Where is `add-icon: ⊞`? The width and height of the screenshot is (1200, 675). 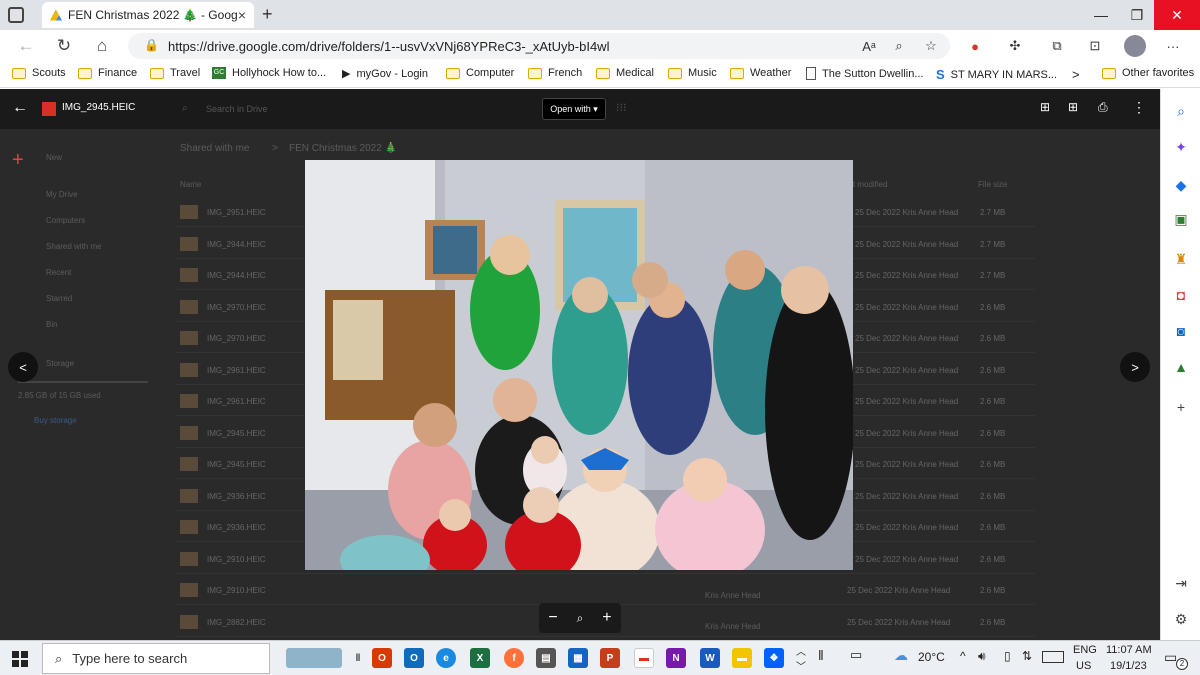 add-icon: ⊞ is located at coordinates (1073, 107).